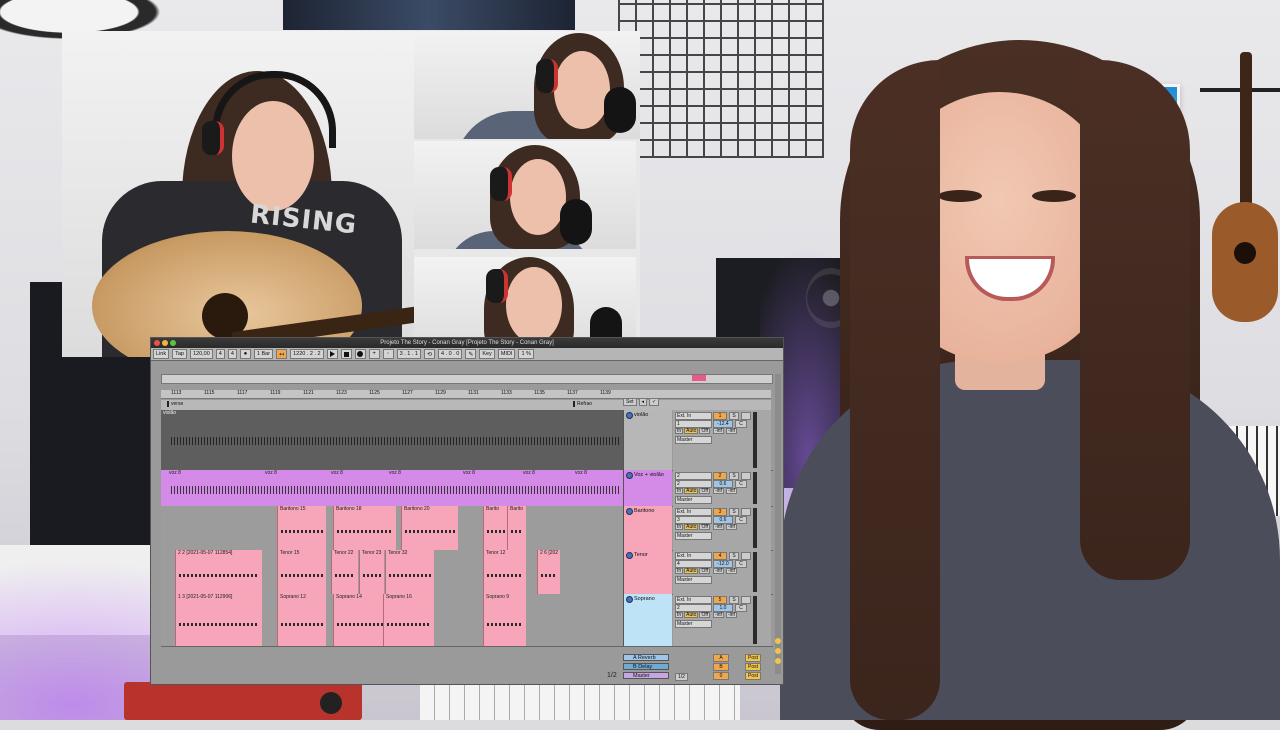 This screenshot has height=730, width=1280. Describe the element at coordinates (301, 572) in the screenshot. I see `audio-clip: Tenor 15` at that location.